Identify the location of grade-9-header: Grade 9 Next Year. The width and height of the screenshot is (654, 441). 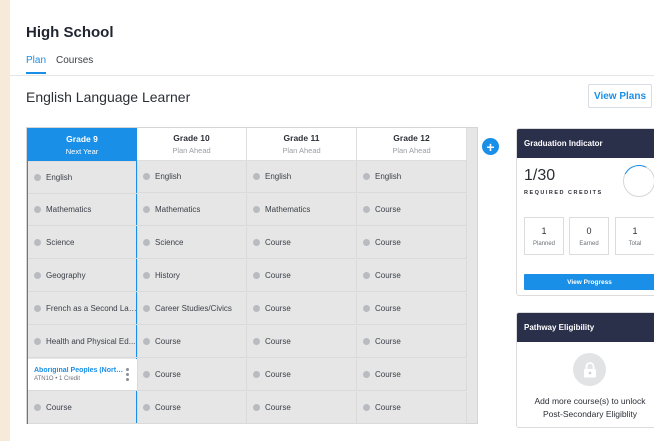
(82, 145).